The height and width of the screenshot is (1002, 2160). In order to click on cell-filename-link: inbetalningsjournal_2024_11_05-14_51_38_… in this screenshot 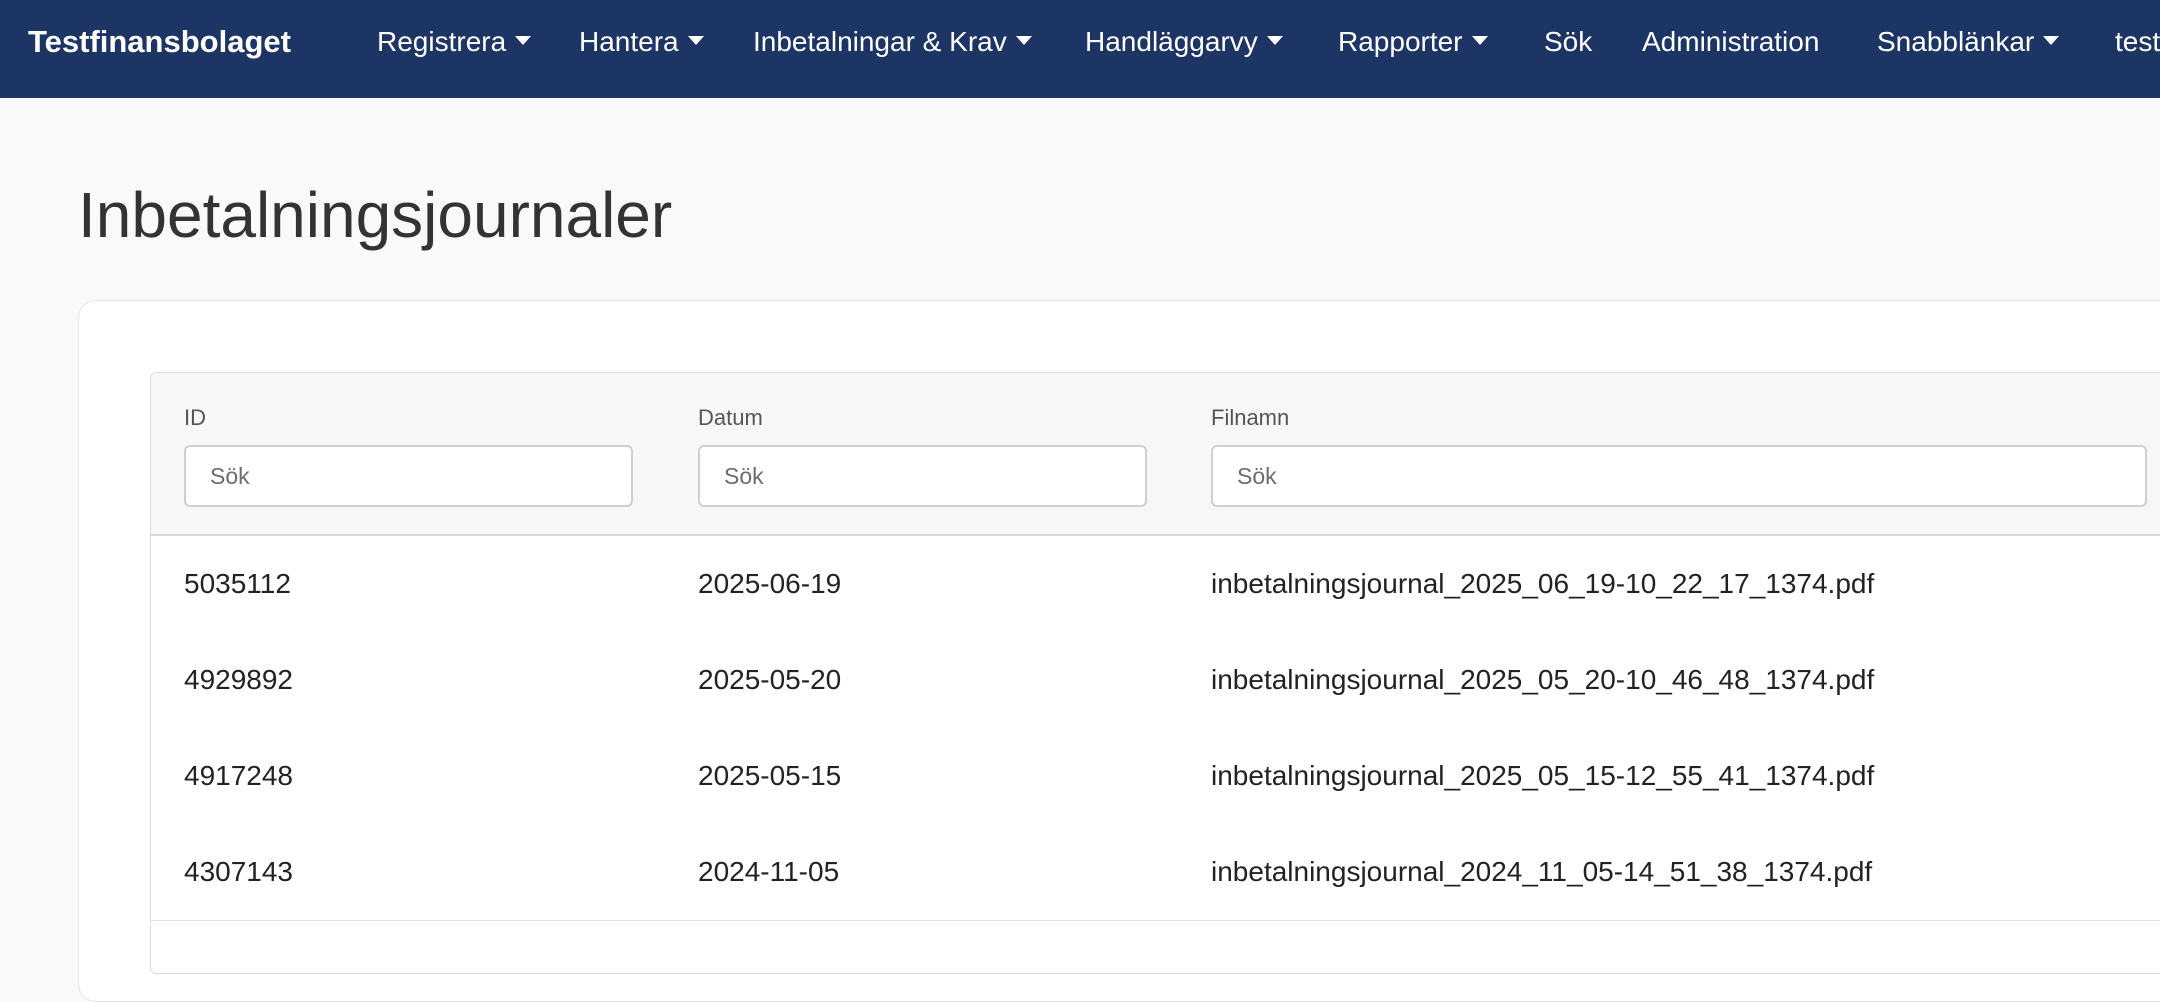, I will do `click(1541, 872)`.